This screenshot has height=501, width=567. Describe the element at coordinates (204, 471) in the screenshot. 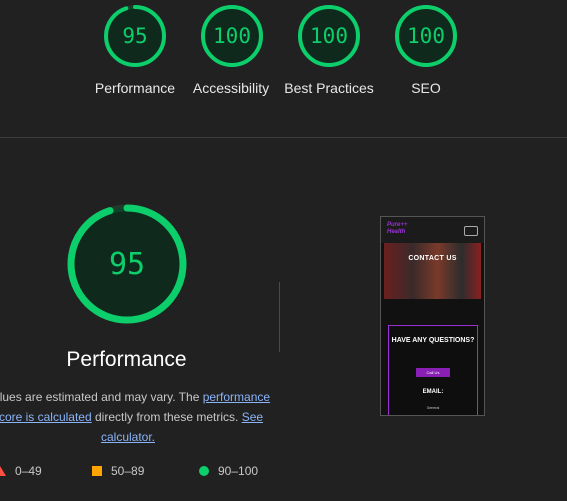

I see `circle-icon` at that location.